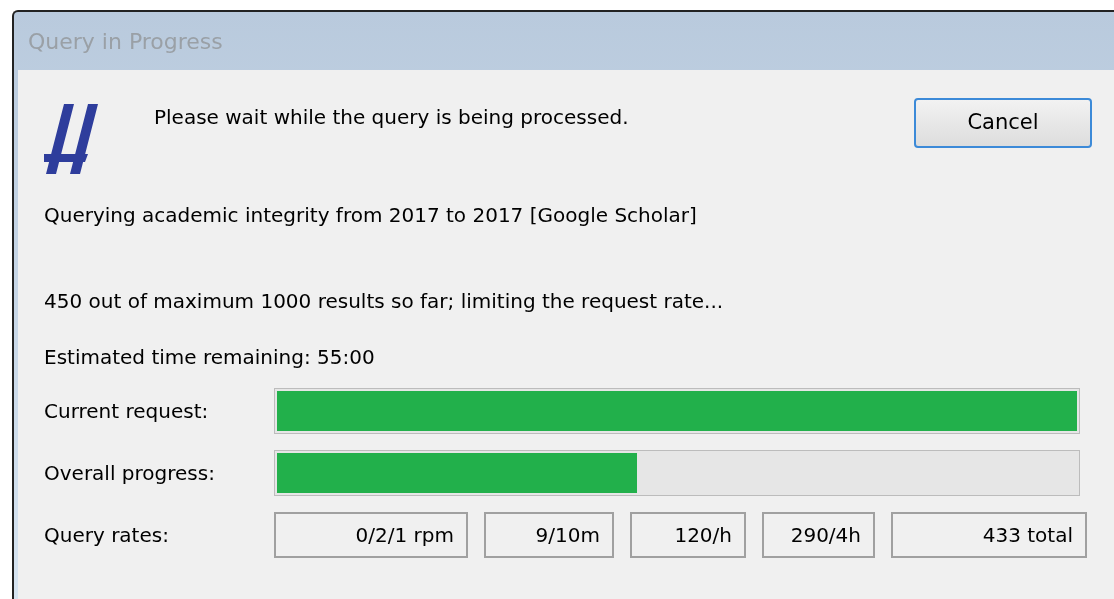 Image resolution: width=1114 pixels, height=599 pixels. What do you see at coordinates (125, 41) in the screenshot?
I see `window-title: Query in Progress` at bounding box center [125, 41].